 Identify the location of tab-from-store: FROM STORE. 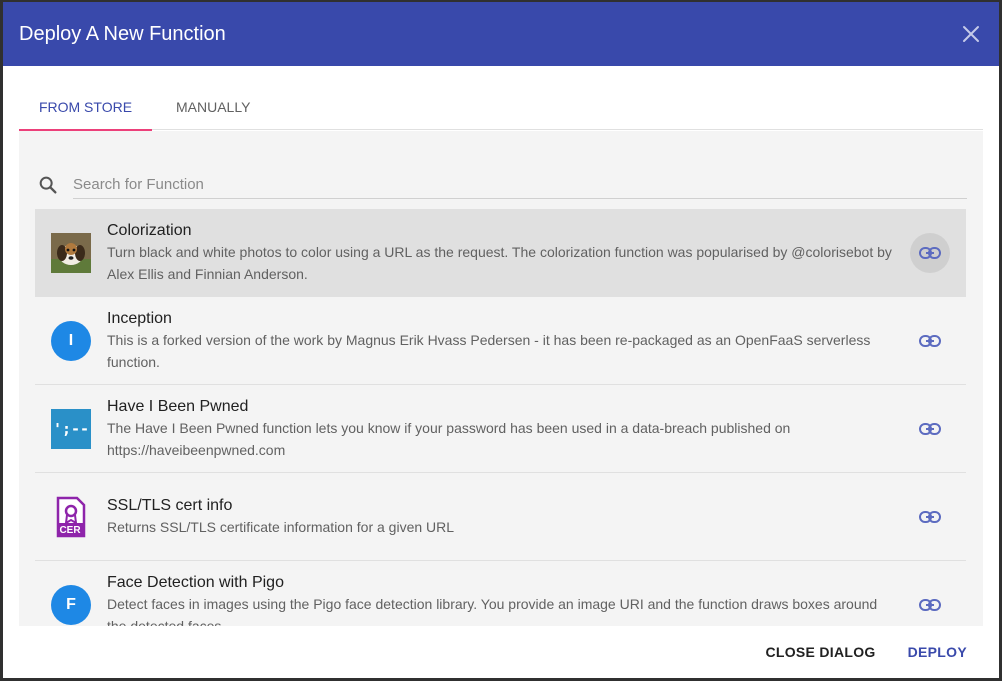
(85, 107).